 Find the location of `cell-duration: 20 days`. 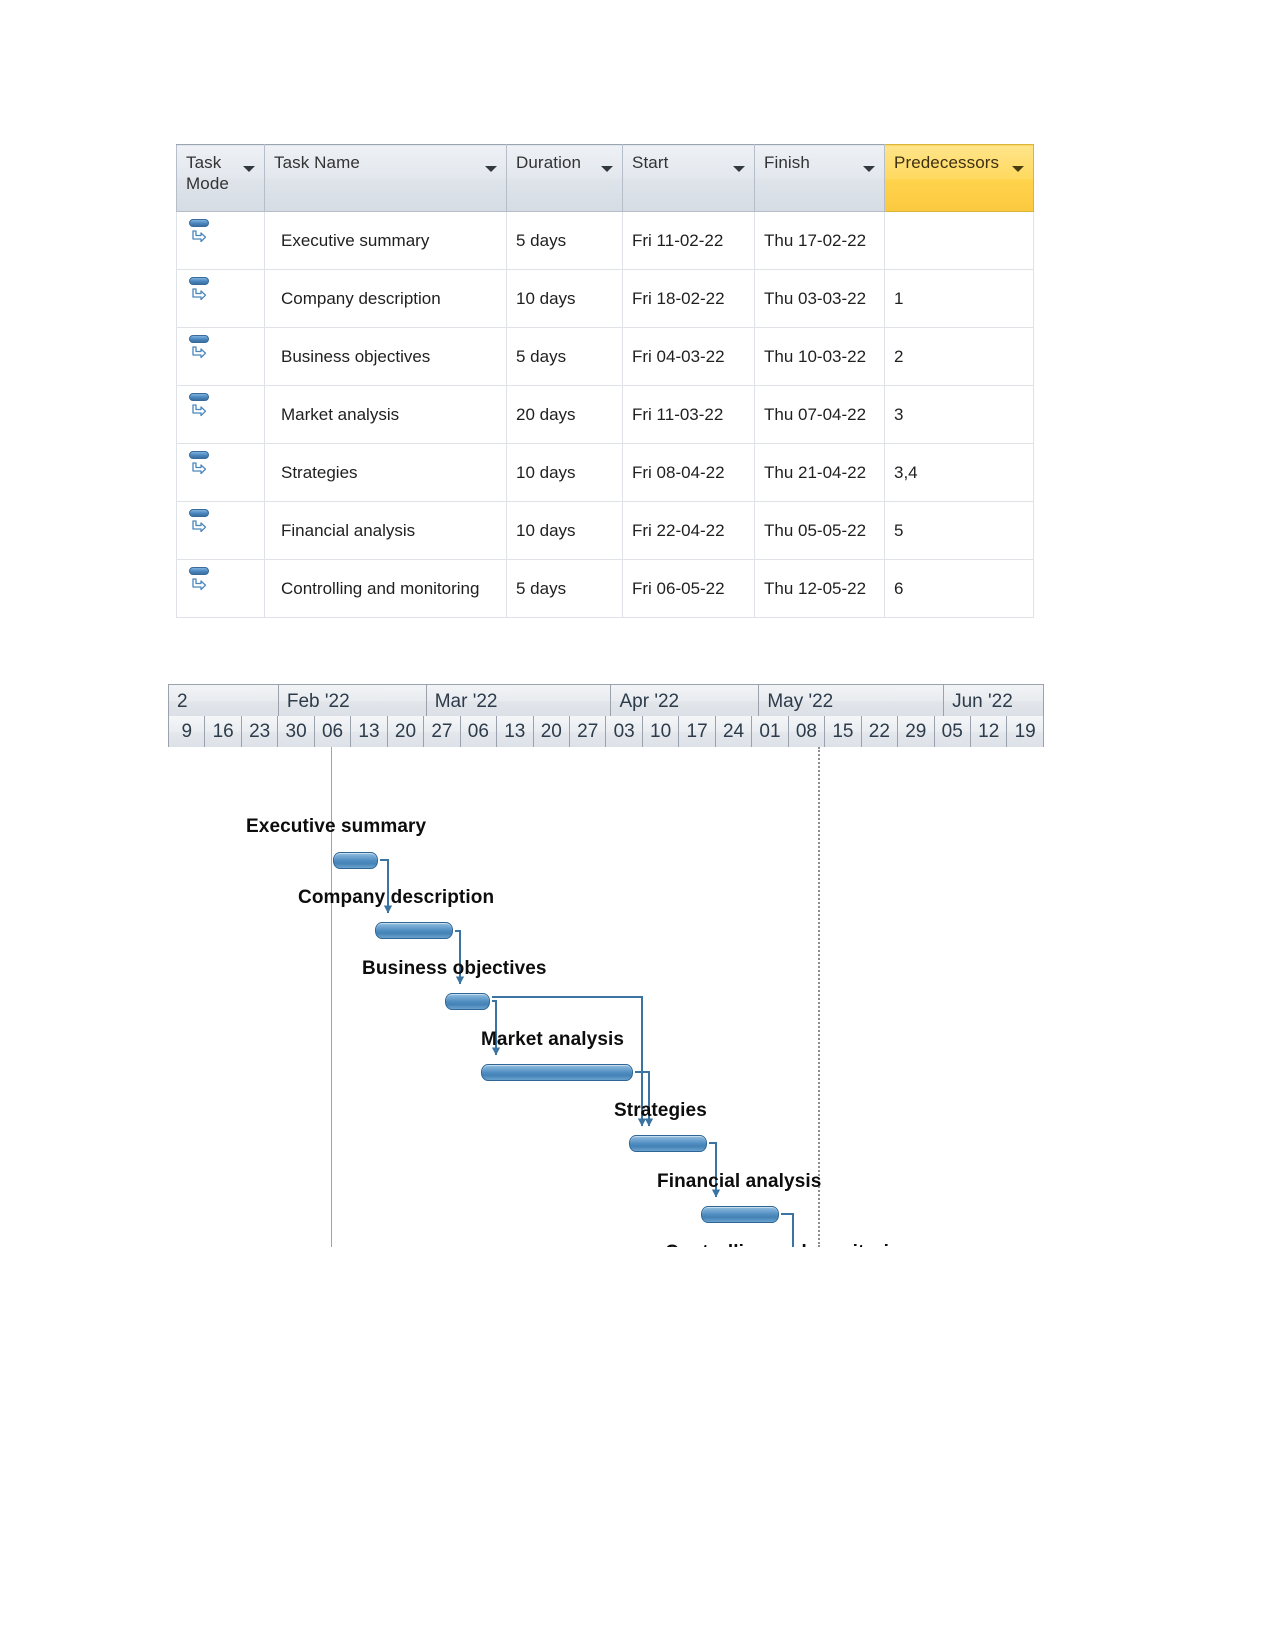

cell-duration: 20 days is located at coordinates (564, 414).